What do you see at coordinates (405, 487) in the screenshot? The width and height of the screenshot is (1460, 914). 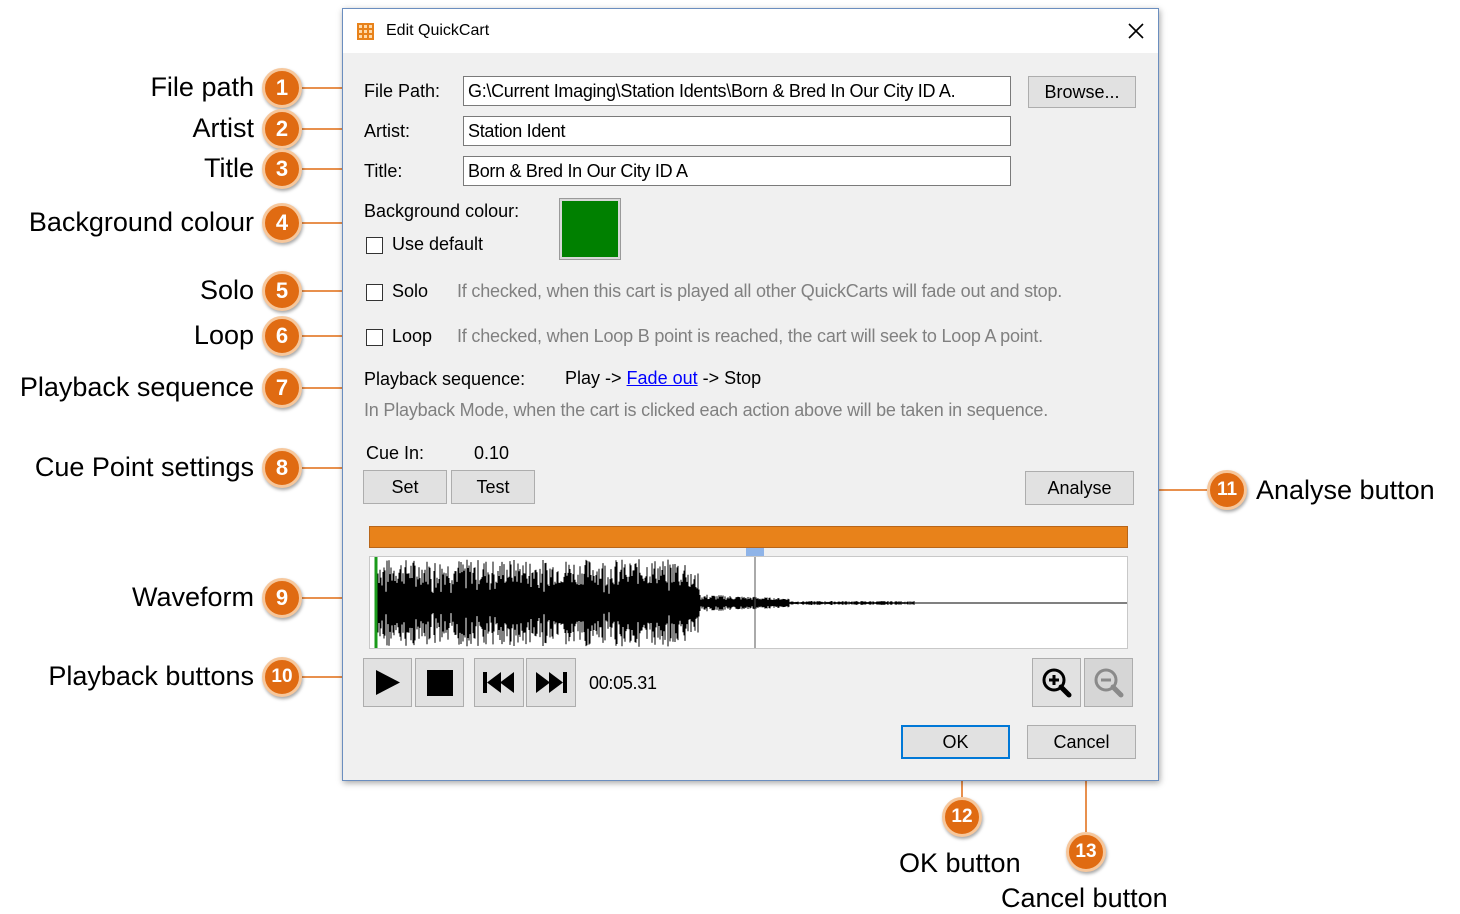 I see `cue-set-button: Set` at bounding box center [405, 487].